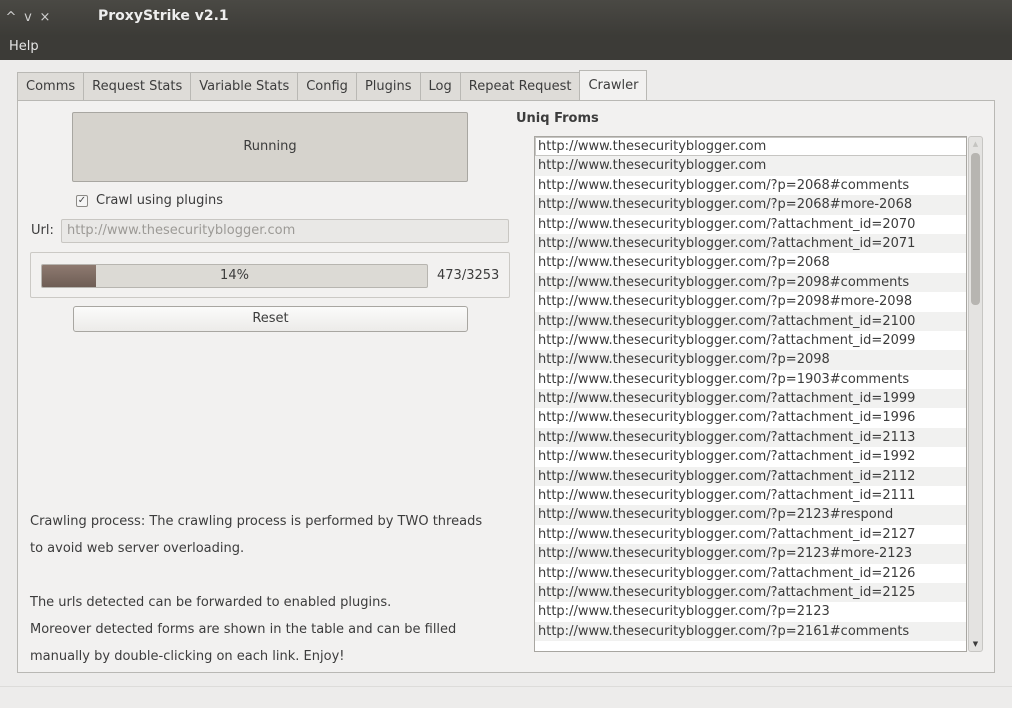  Describe the element at coordinates (270, 319) in the screenshot. I see `reset-button: Reset` at that location.